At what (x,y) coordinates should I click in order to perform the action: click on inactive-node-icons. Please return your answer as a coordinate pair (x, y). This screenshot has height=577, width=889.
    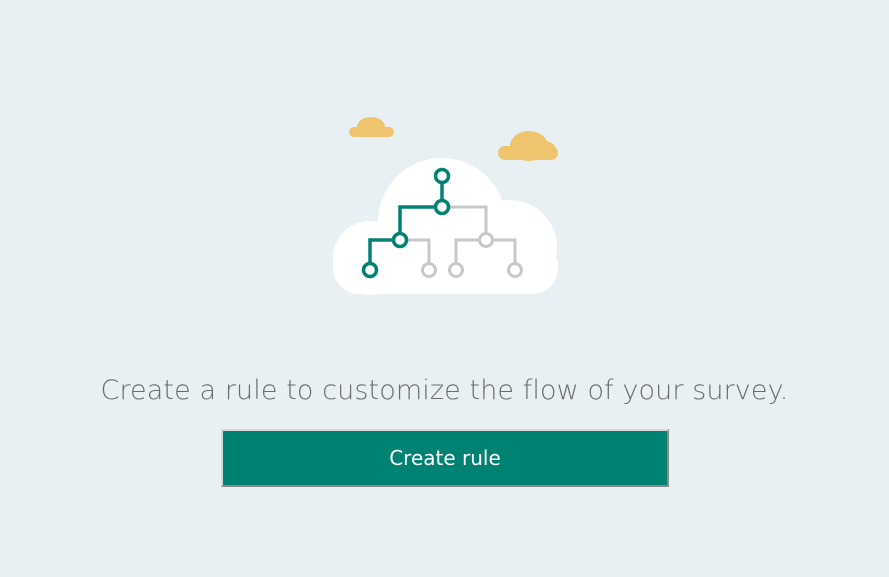
    Looking at the image, I should click on (472, 255).